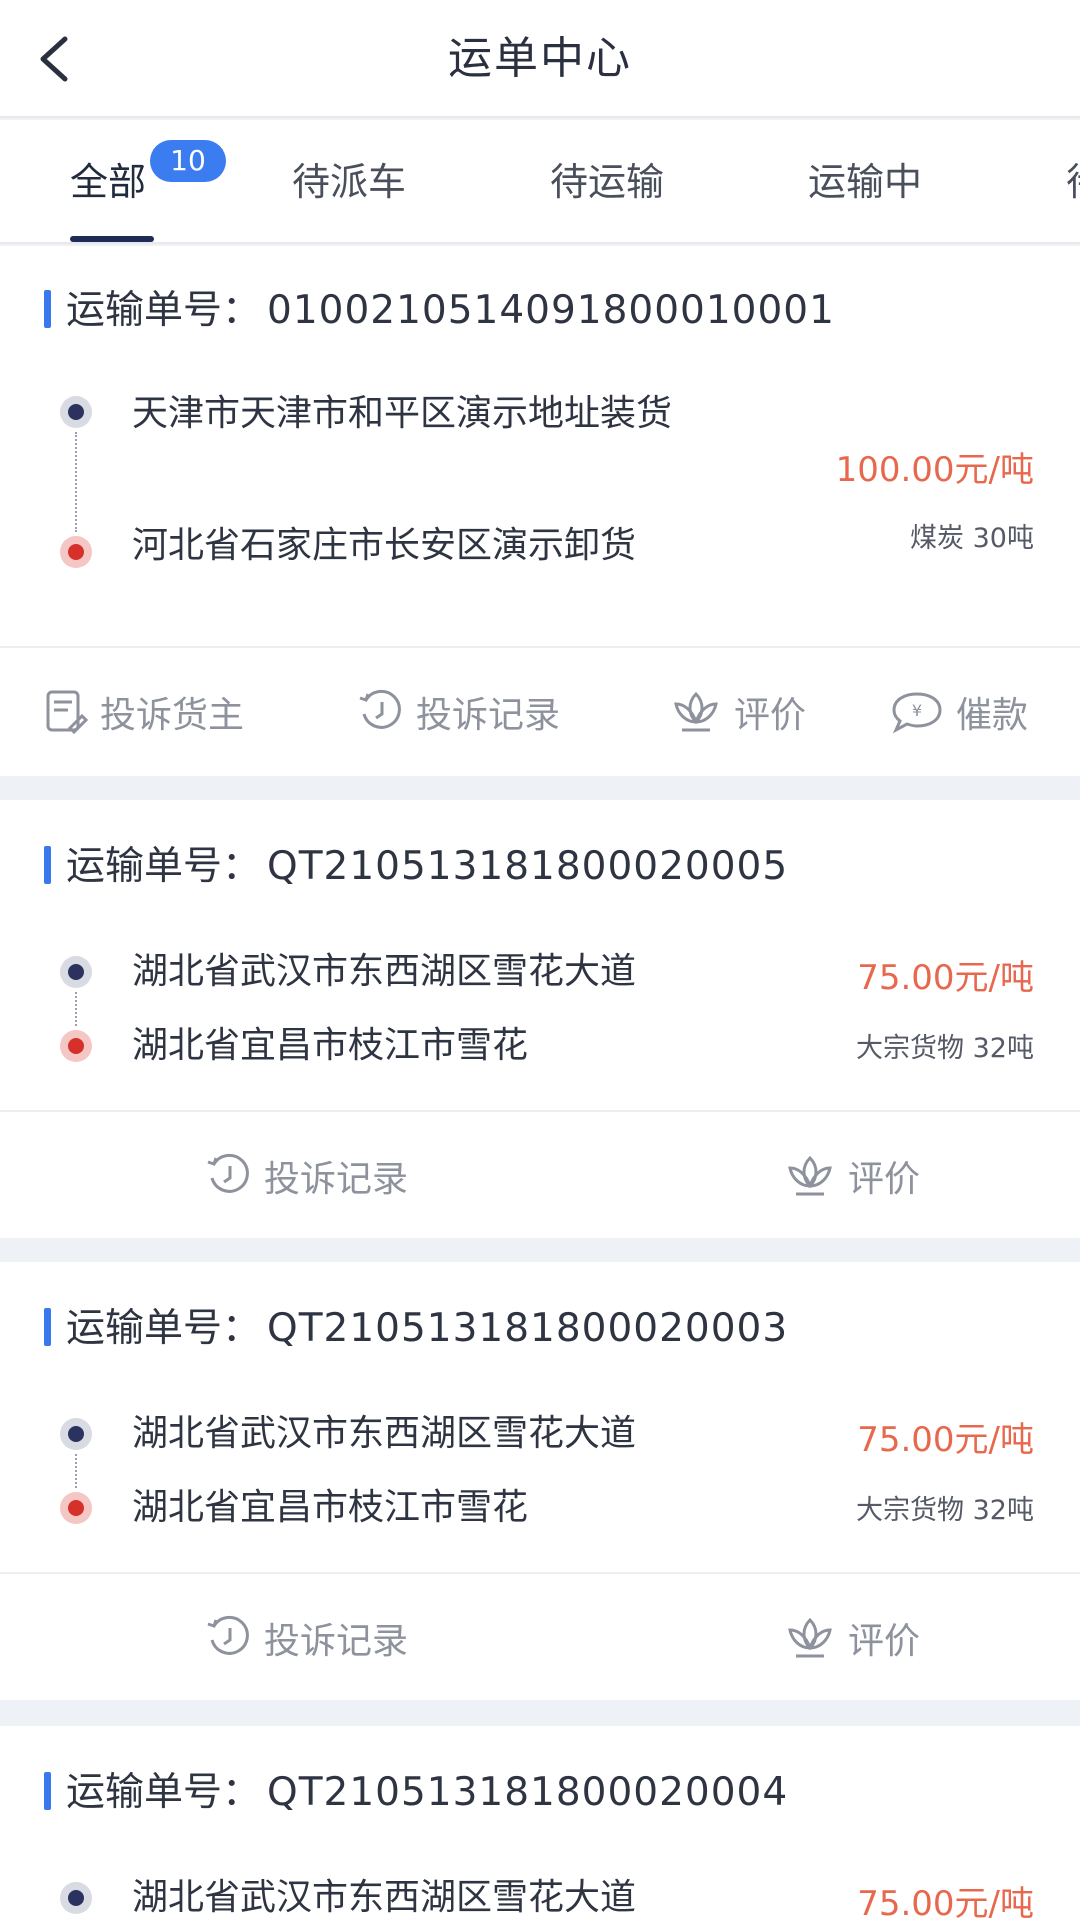  What do you see at coordinates (384, 545) in the screenshot?
I see `unloading-address: 河北省石家庄市长安区演示卸货` at bounding box center [384, 545].